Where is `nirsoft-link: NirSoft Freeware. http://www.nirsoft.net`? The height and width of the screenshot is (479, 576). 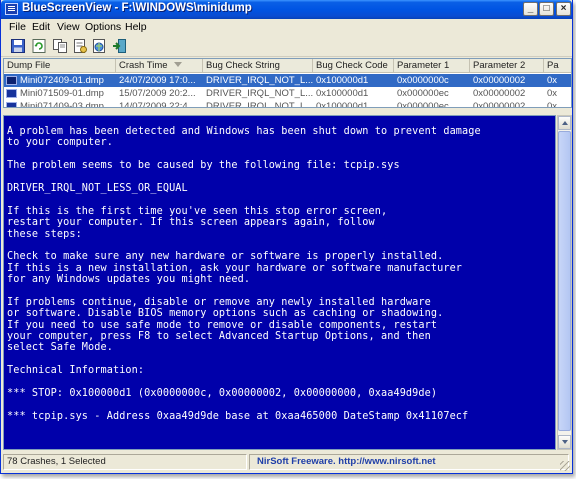 nirsoft-link: NirSoft Freeware. http://www.nirsoft.net is located at coordinates (409, 462).